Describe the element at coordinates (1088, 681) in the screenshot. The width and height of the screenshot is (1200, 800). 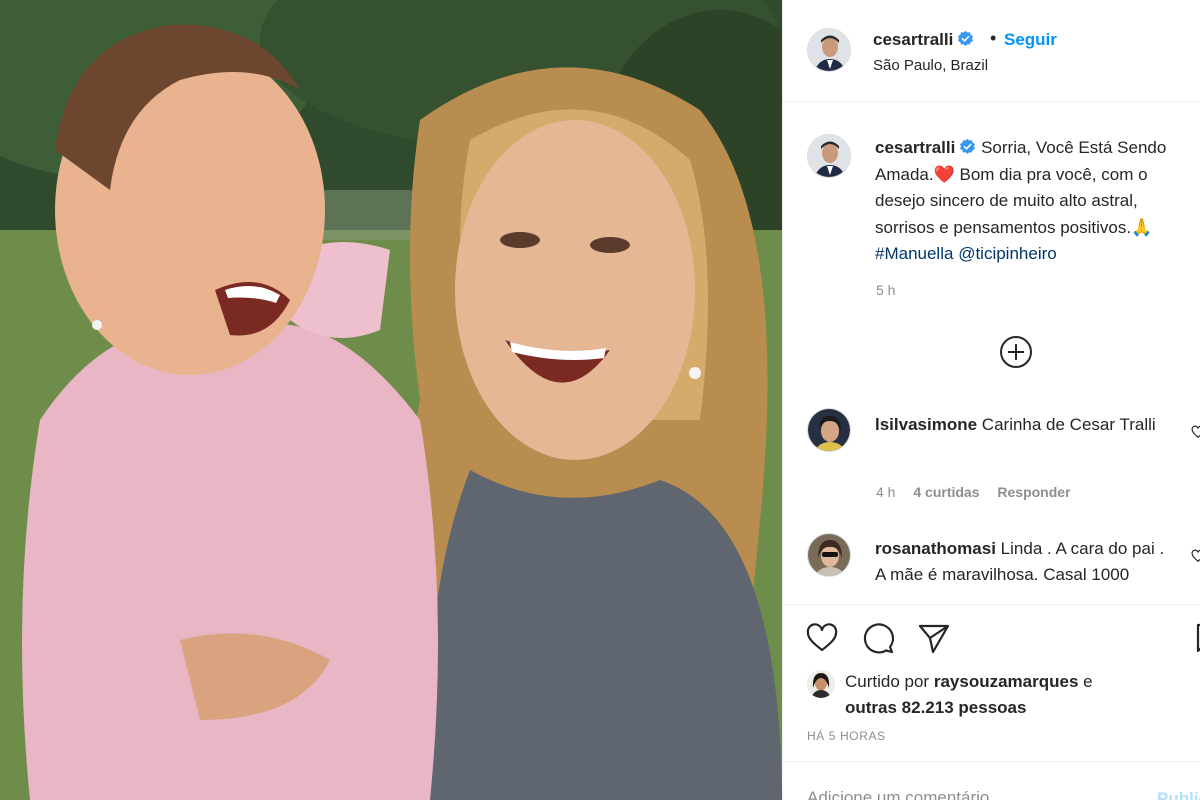
I see `liked-by-and: e` at that location.